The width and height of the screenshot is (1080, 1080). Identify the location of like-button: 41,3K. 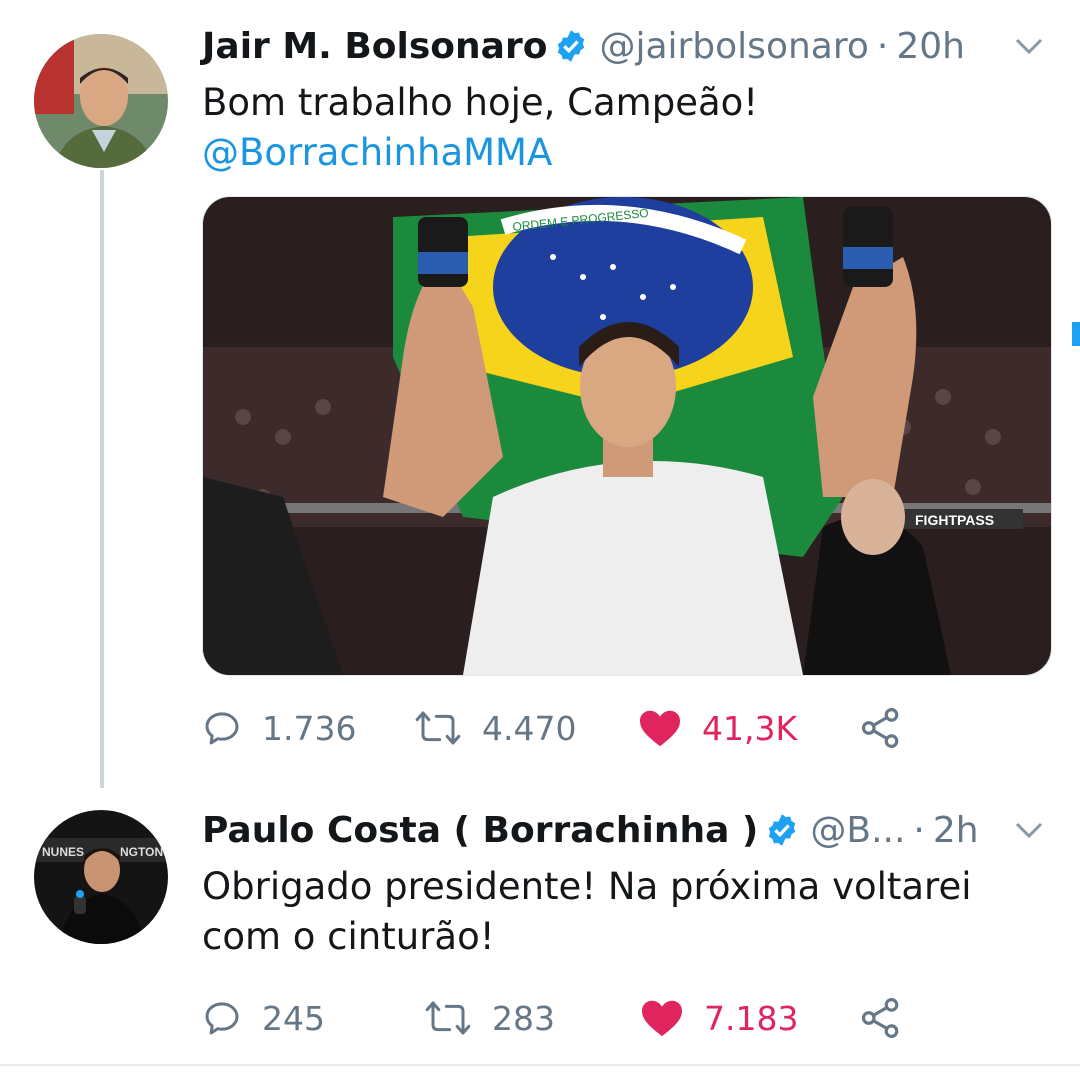
(717, 728).